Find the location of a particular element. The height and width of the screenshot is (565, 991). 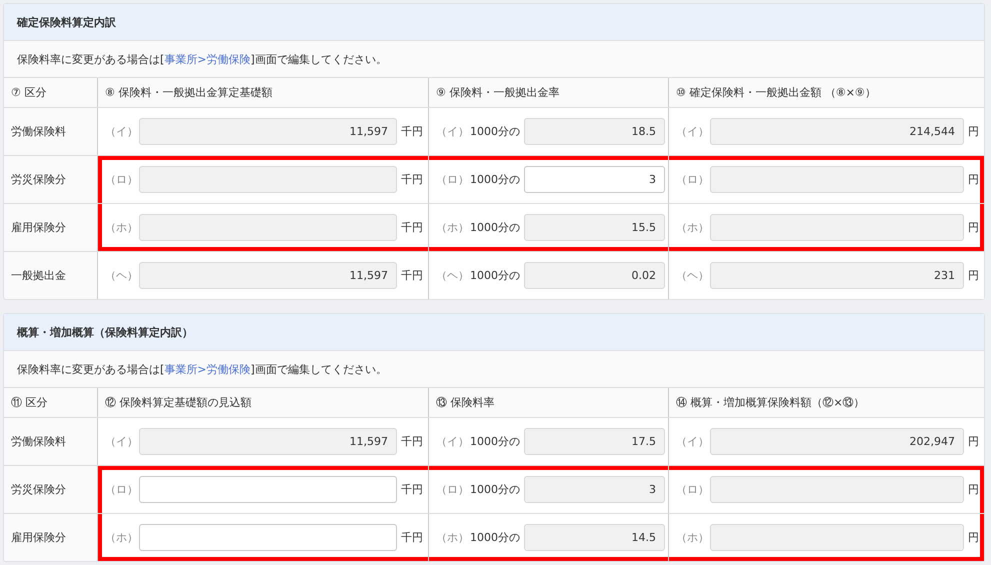

column-header: ⑪ 区分 is located at coordinates (29, 402).